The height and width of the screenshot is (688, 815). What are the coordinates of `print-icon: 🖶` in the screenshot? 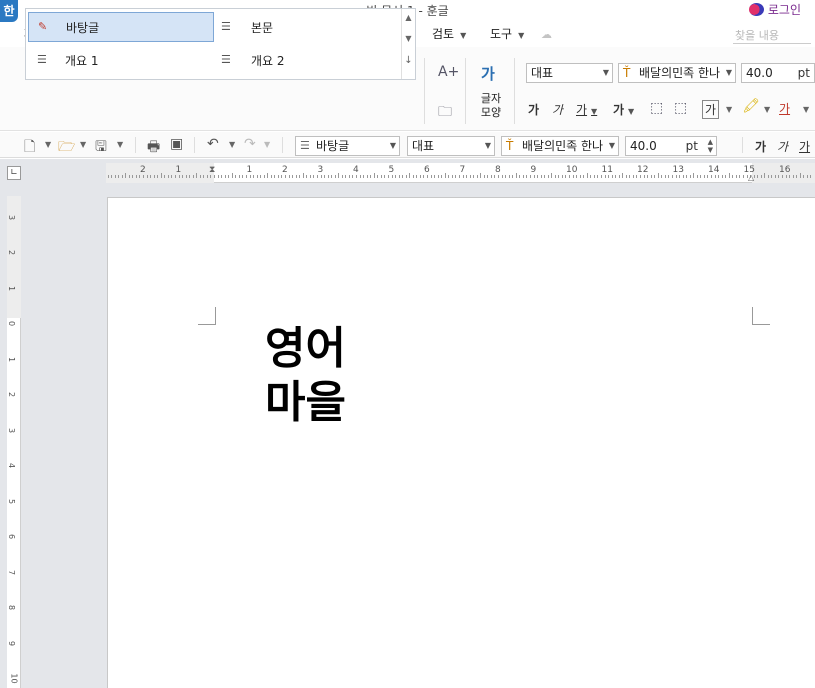 It's located at (153, 148).